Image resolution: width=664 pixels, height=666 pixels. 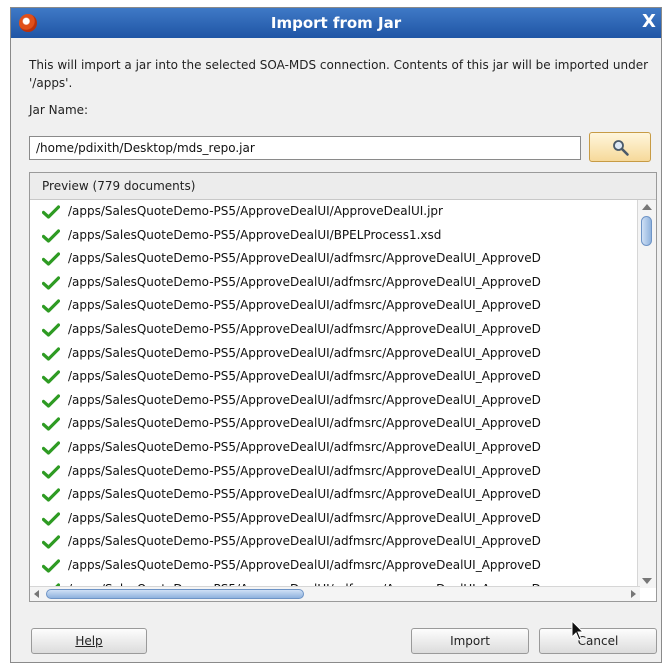 I want to click on import-button: Import, so click(x=470, y=641).